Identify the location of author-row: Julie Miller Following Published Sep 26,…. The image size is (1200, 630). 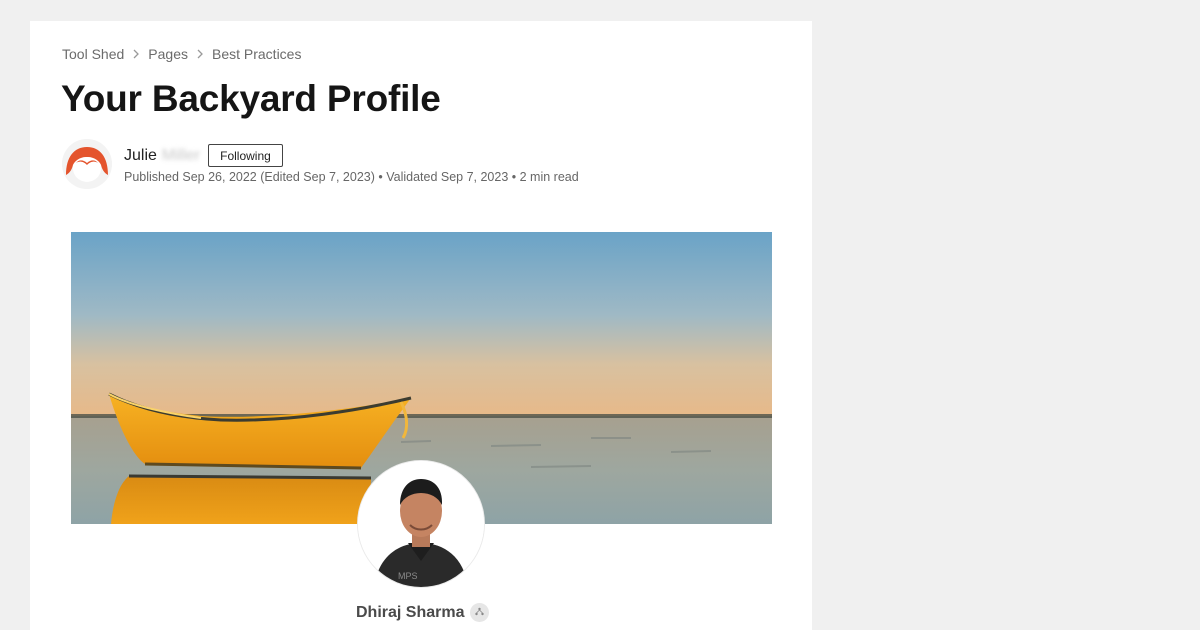
(412, 165).